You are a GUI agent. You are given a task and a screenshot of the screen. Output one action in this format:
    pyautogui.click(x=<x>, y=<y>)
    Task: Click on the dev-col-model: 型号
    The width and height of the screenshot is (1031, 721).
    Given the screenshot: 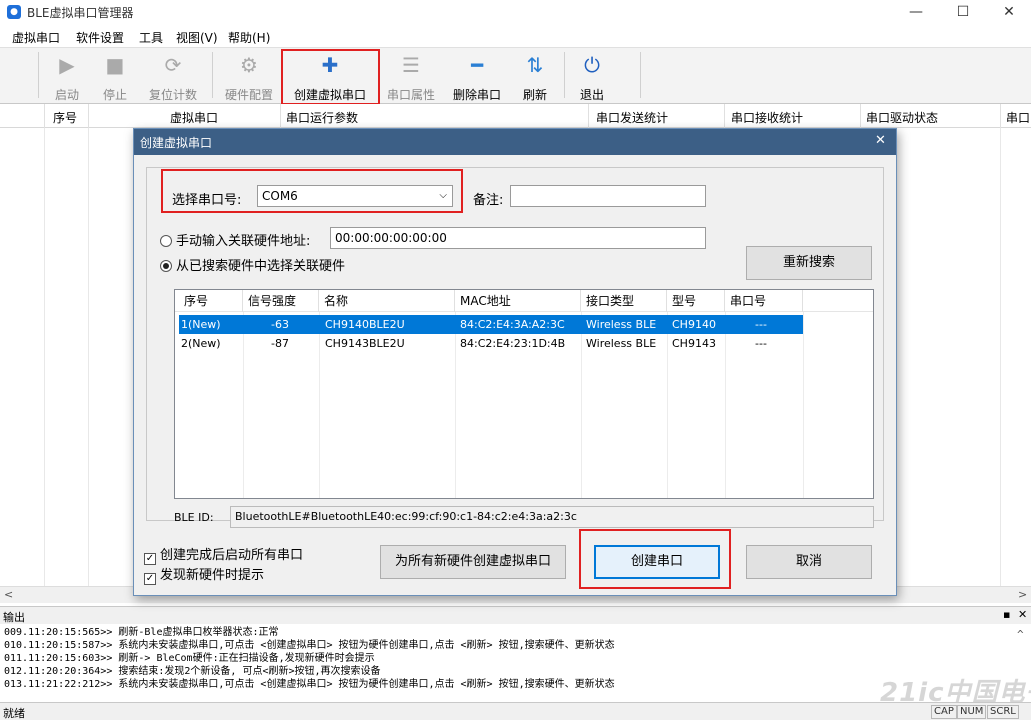 What is the action you would take?
    pyautogui.click(x=696, y=301)
    